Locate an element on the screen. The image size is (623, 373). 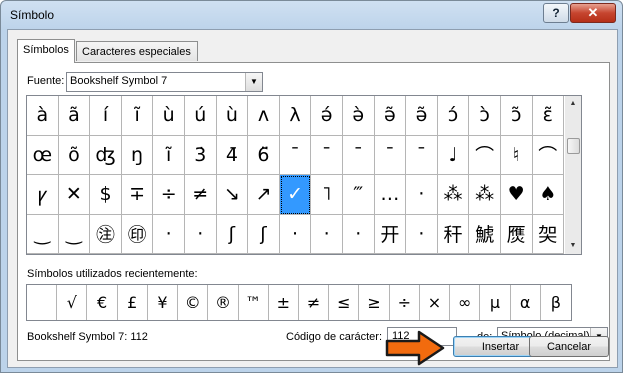
chevron-down-icon: ▼ is located at coordinates (253, 82).